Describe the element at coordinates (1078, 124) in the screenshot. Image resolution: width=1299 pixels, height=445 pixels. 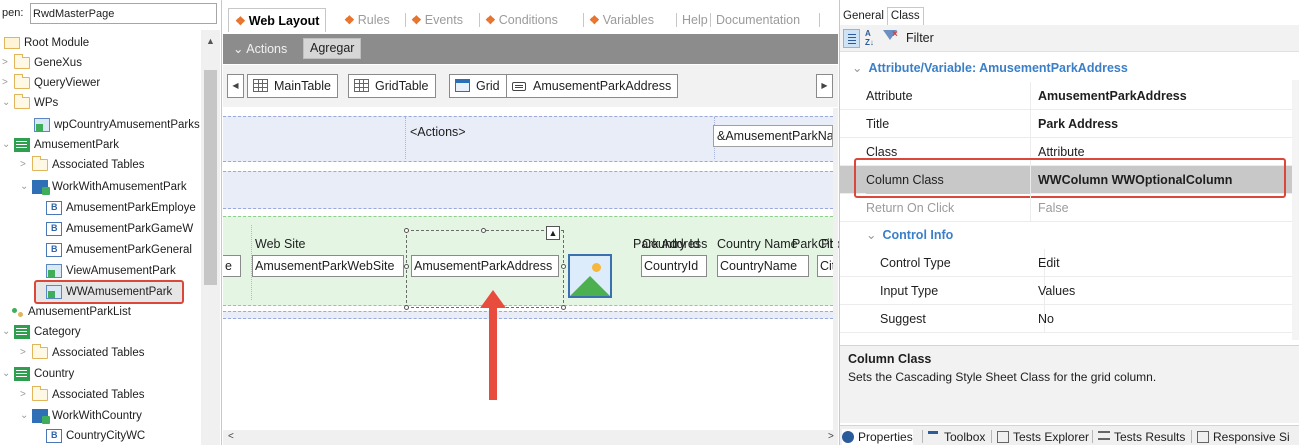
I see `property-value: Park Address` at that location.